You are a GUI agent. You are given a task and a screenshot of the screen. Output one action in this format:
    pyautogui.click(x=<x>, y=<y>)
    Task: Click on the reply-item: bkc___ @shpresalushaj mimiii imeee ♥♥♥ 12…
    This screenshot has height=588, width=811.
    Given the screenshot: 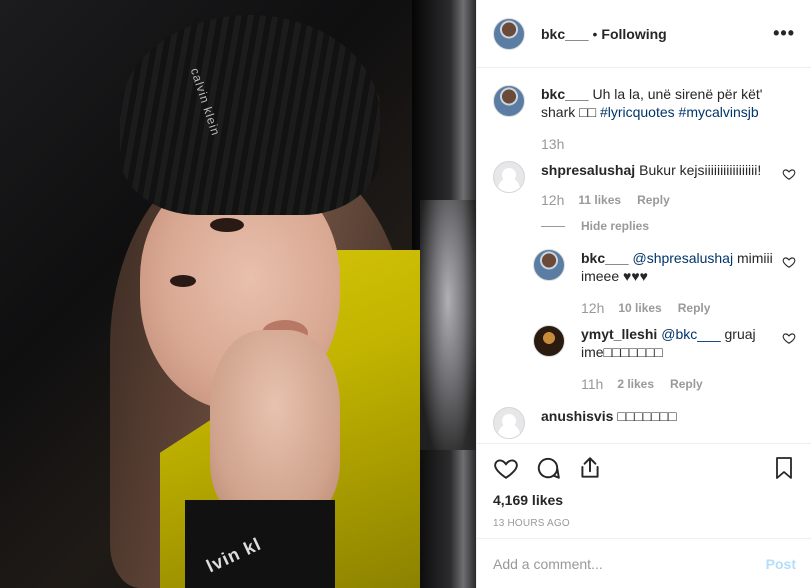 What is the action you would take?
    pyautogui.click(x=664, y=283)
    